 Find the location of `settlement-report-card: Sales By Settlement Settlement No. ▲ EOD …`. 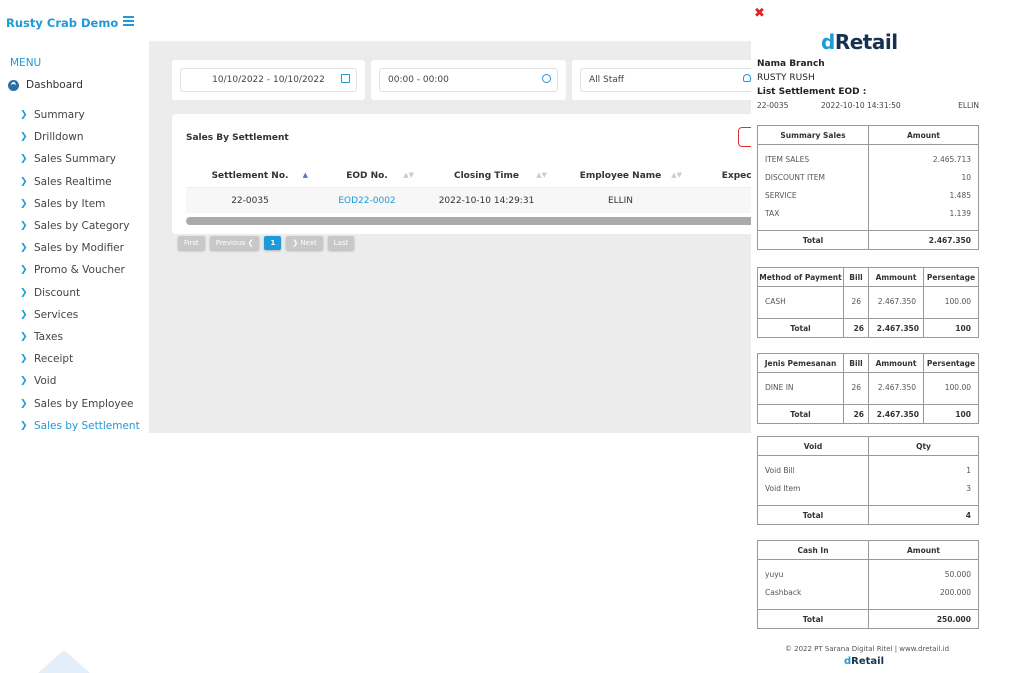

settlement-report-card: Sales By Settlement Settlement No. ▲ EOD … is located at coordinates (467, 174).